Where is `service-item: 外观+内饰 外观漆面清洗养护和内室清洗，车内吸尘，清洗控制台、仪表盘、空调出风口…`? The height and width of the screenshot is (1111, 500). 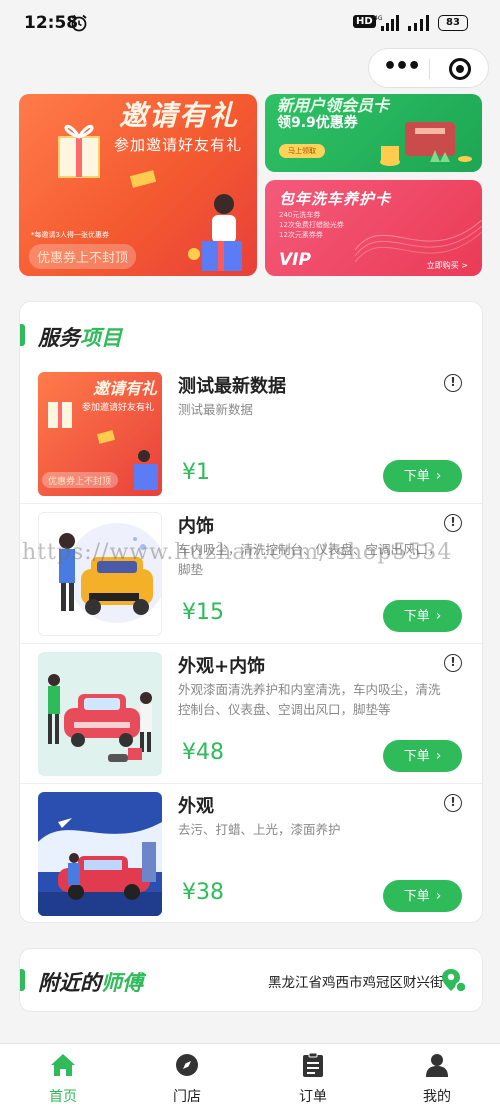 service-item: 外观+内饰 外观漆面清洗养护和内室清洗，车内吸尘，清洗控制台、仪表盘、空调出风口… is located at coordinates (252, 714).